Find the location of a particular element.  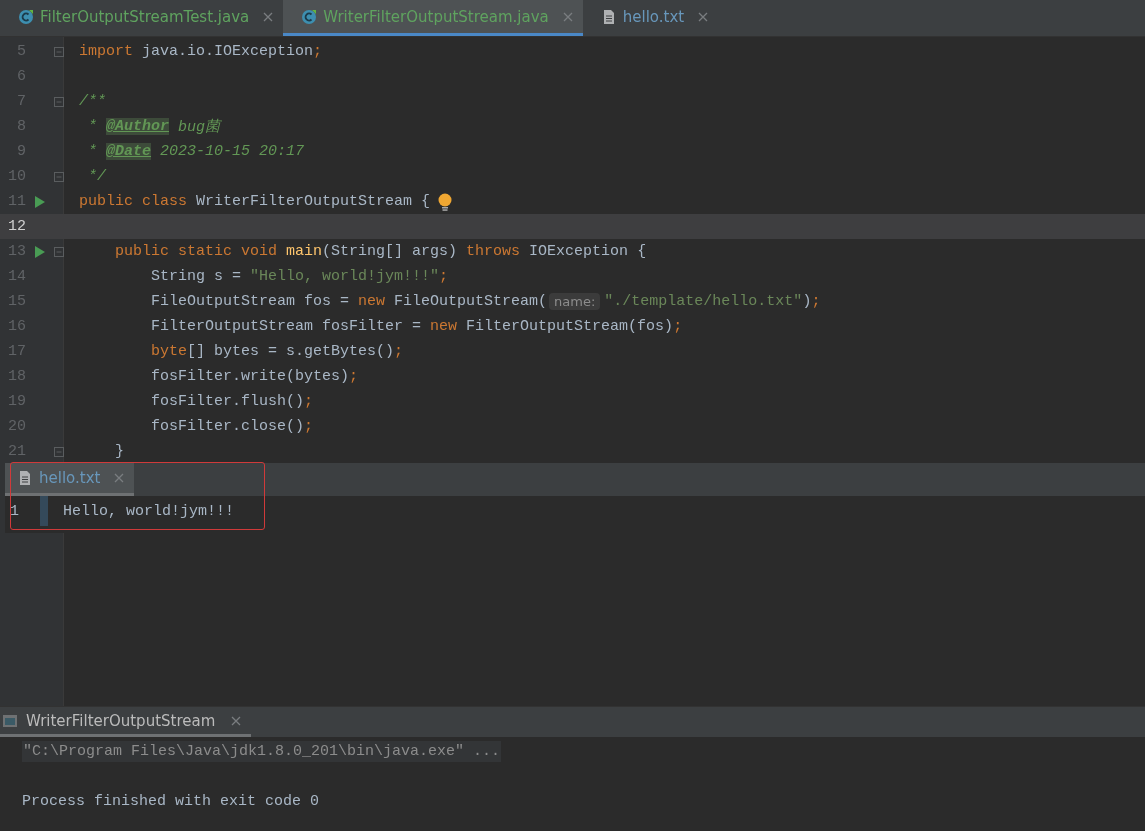

gutter-marker is located at coordinates (44, 511).